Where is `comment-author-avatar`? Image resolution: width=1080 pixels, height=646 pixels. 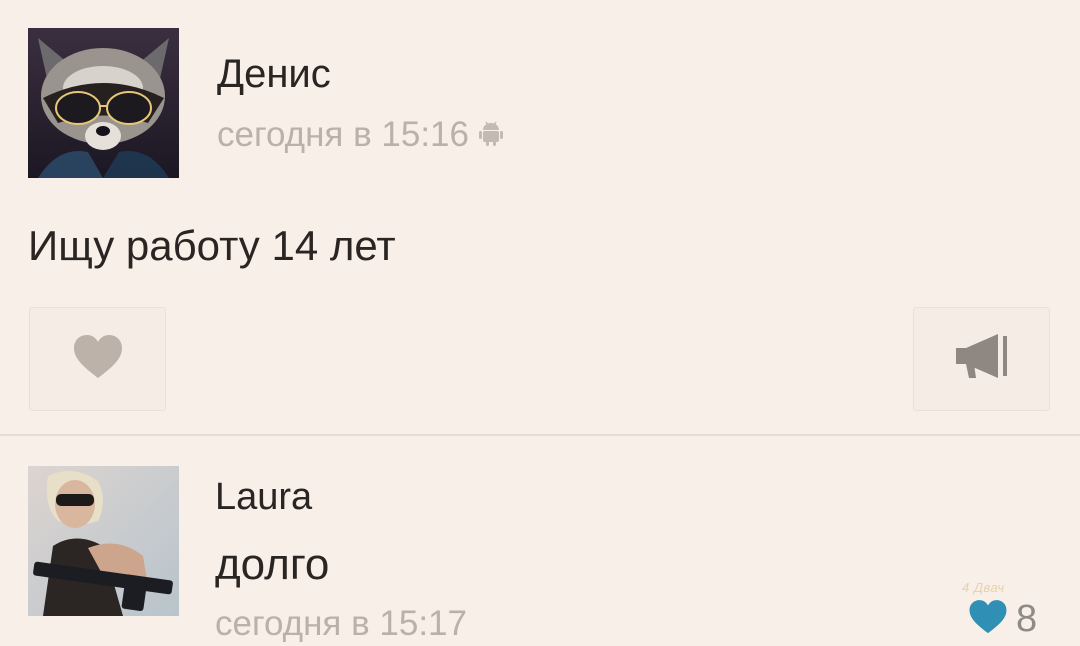 comment-author-avatar is located at coordinates (103, 541).